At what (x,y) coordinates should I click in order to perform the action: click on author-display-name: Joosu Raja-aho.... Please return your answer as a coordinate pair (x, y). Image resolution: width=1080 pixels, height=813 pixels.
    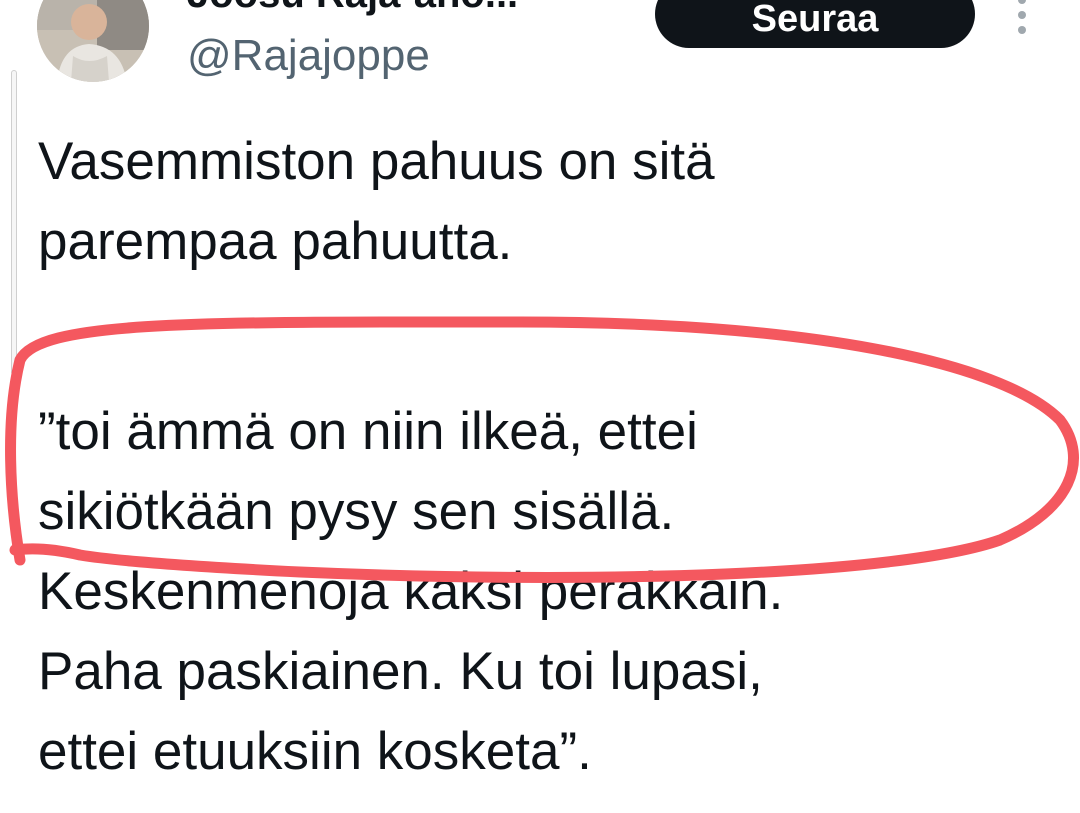
    Looking at the image, I should click on (402, 8).